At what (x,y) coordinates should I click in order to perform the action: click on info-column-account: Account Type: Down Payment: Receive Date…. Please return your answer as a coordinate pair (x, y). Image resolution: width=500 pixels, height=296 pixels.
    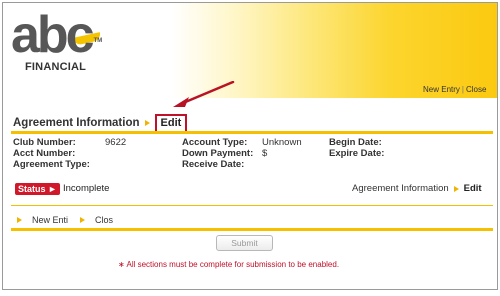
    Looking at the image, I should click on (217, 153).